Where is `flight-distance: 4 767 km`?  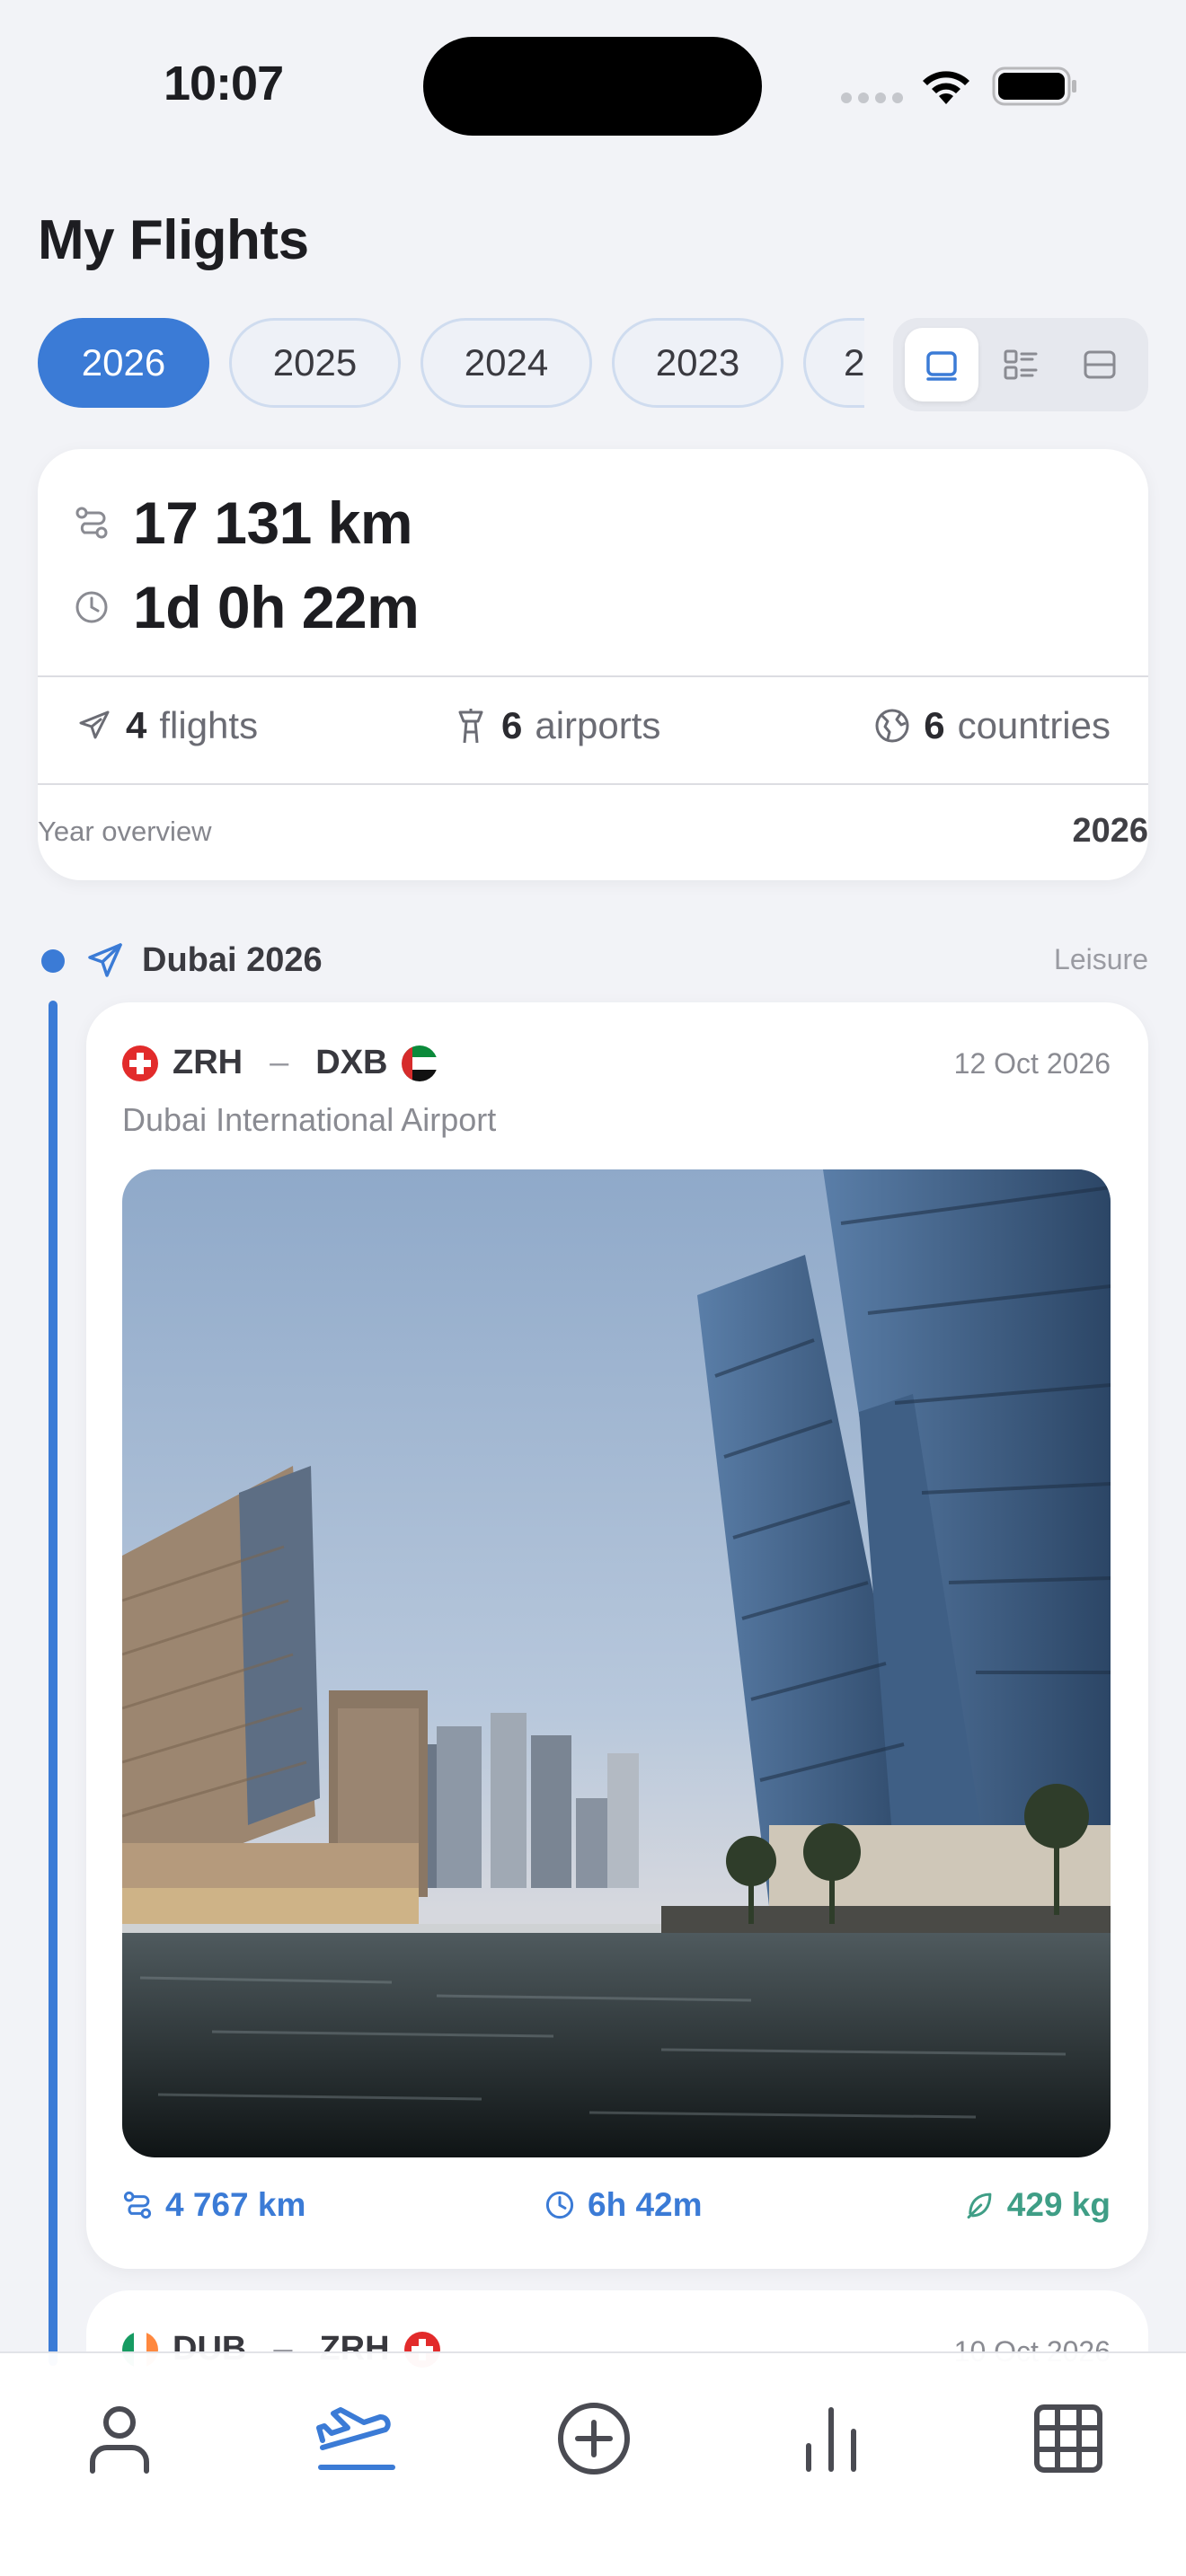 flight-distance: 4 767 km is located at coordinates (213, 2205).